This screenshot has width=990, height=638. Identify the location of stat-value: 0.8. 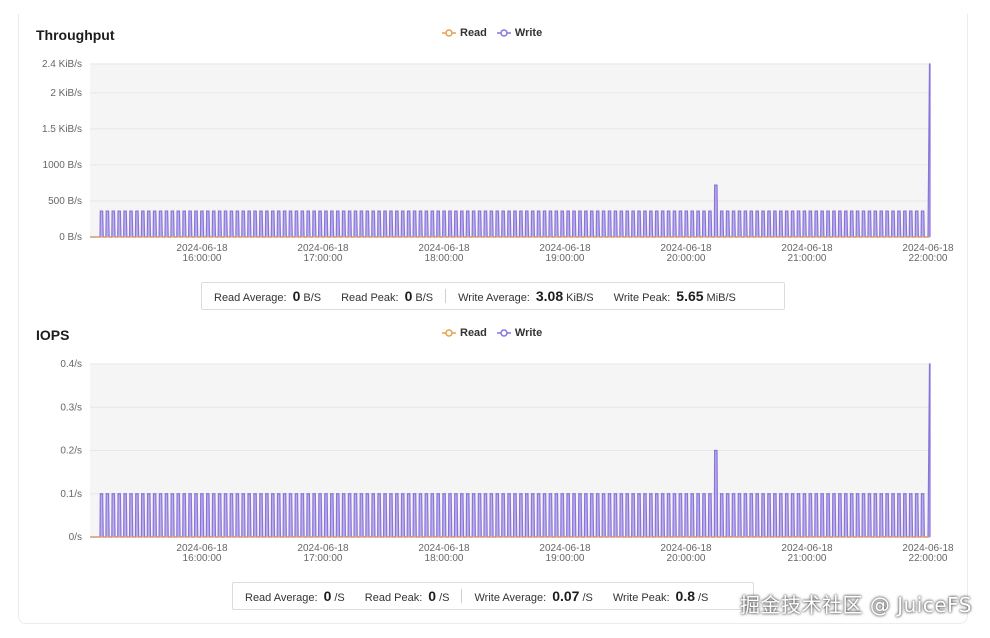
(685, 596).